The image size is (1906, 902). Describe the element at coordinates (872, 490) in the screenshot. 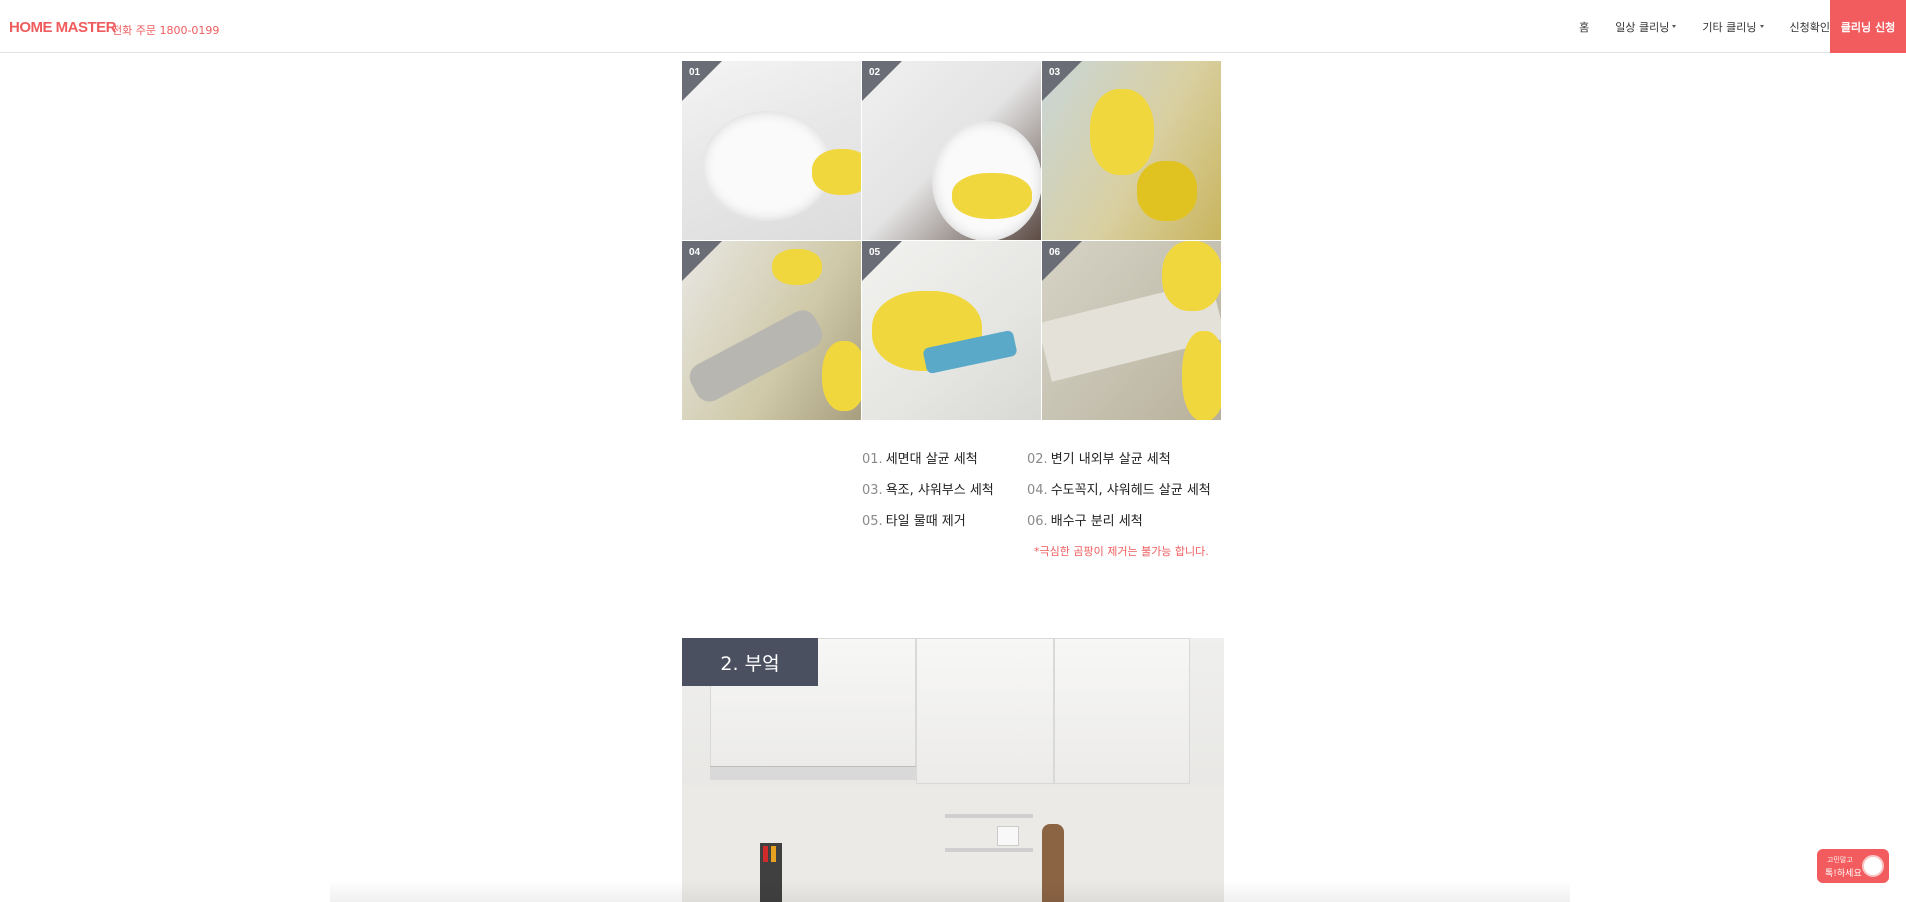

I see `step-no: 03.` at that location.